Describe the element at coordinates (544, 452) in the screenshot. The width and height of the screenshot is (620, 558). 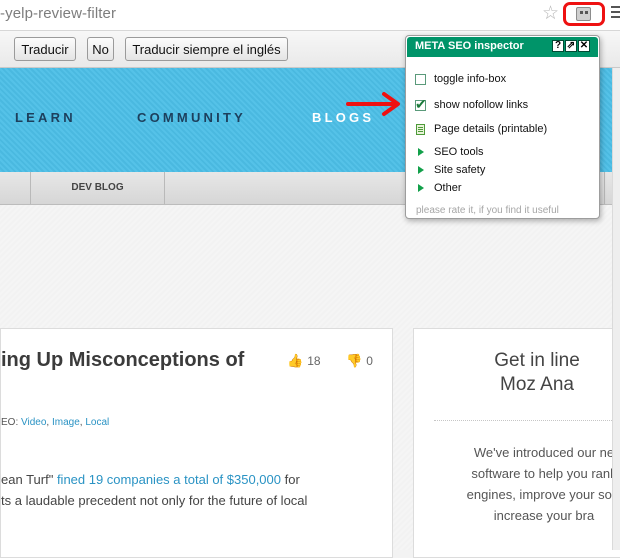
I see `promo-text-line: We've introduced our ne` at that location.